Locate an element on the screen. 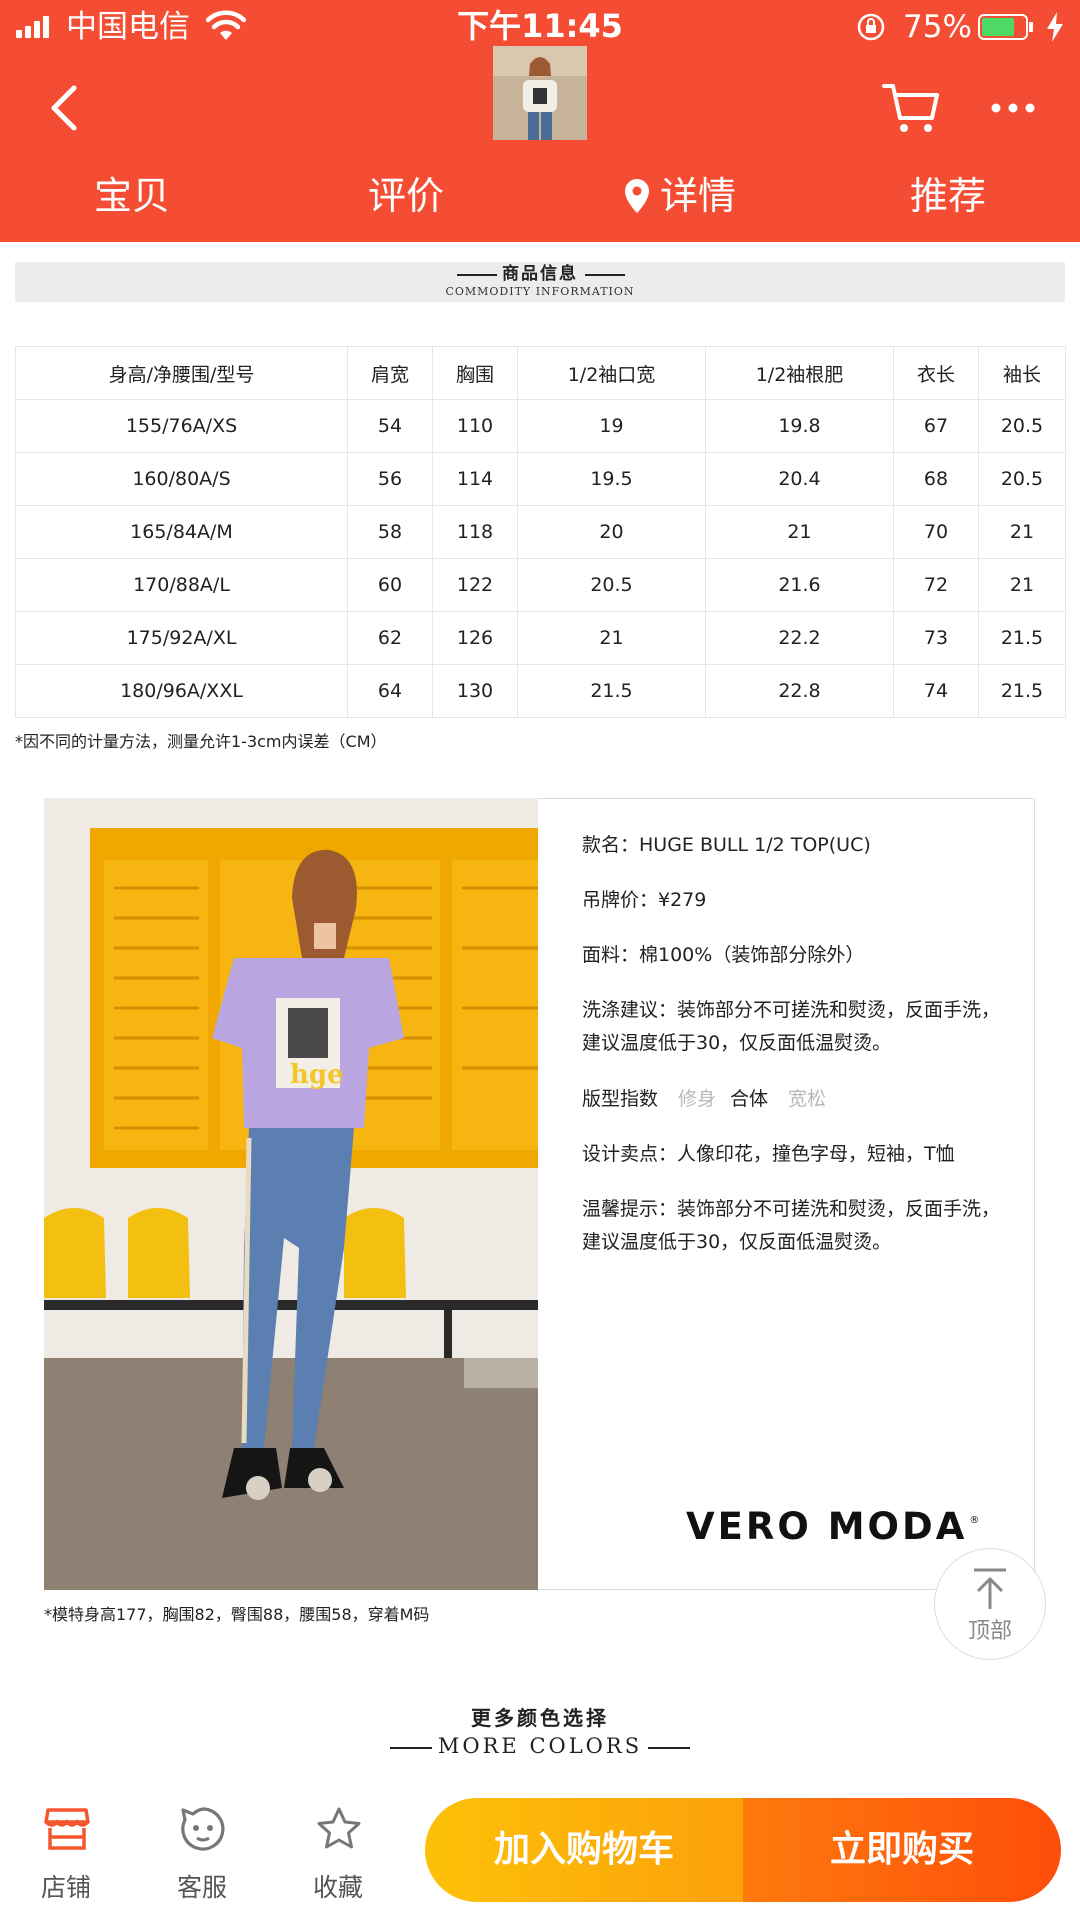  favorite-button: 收藏 is located at coordinates (338, 1856).